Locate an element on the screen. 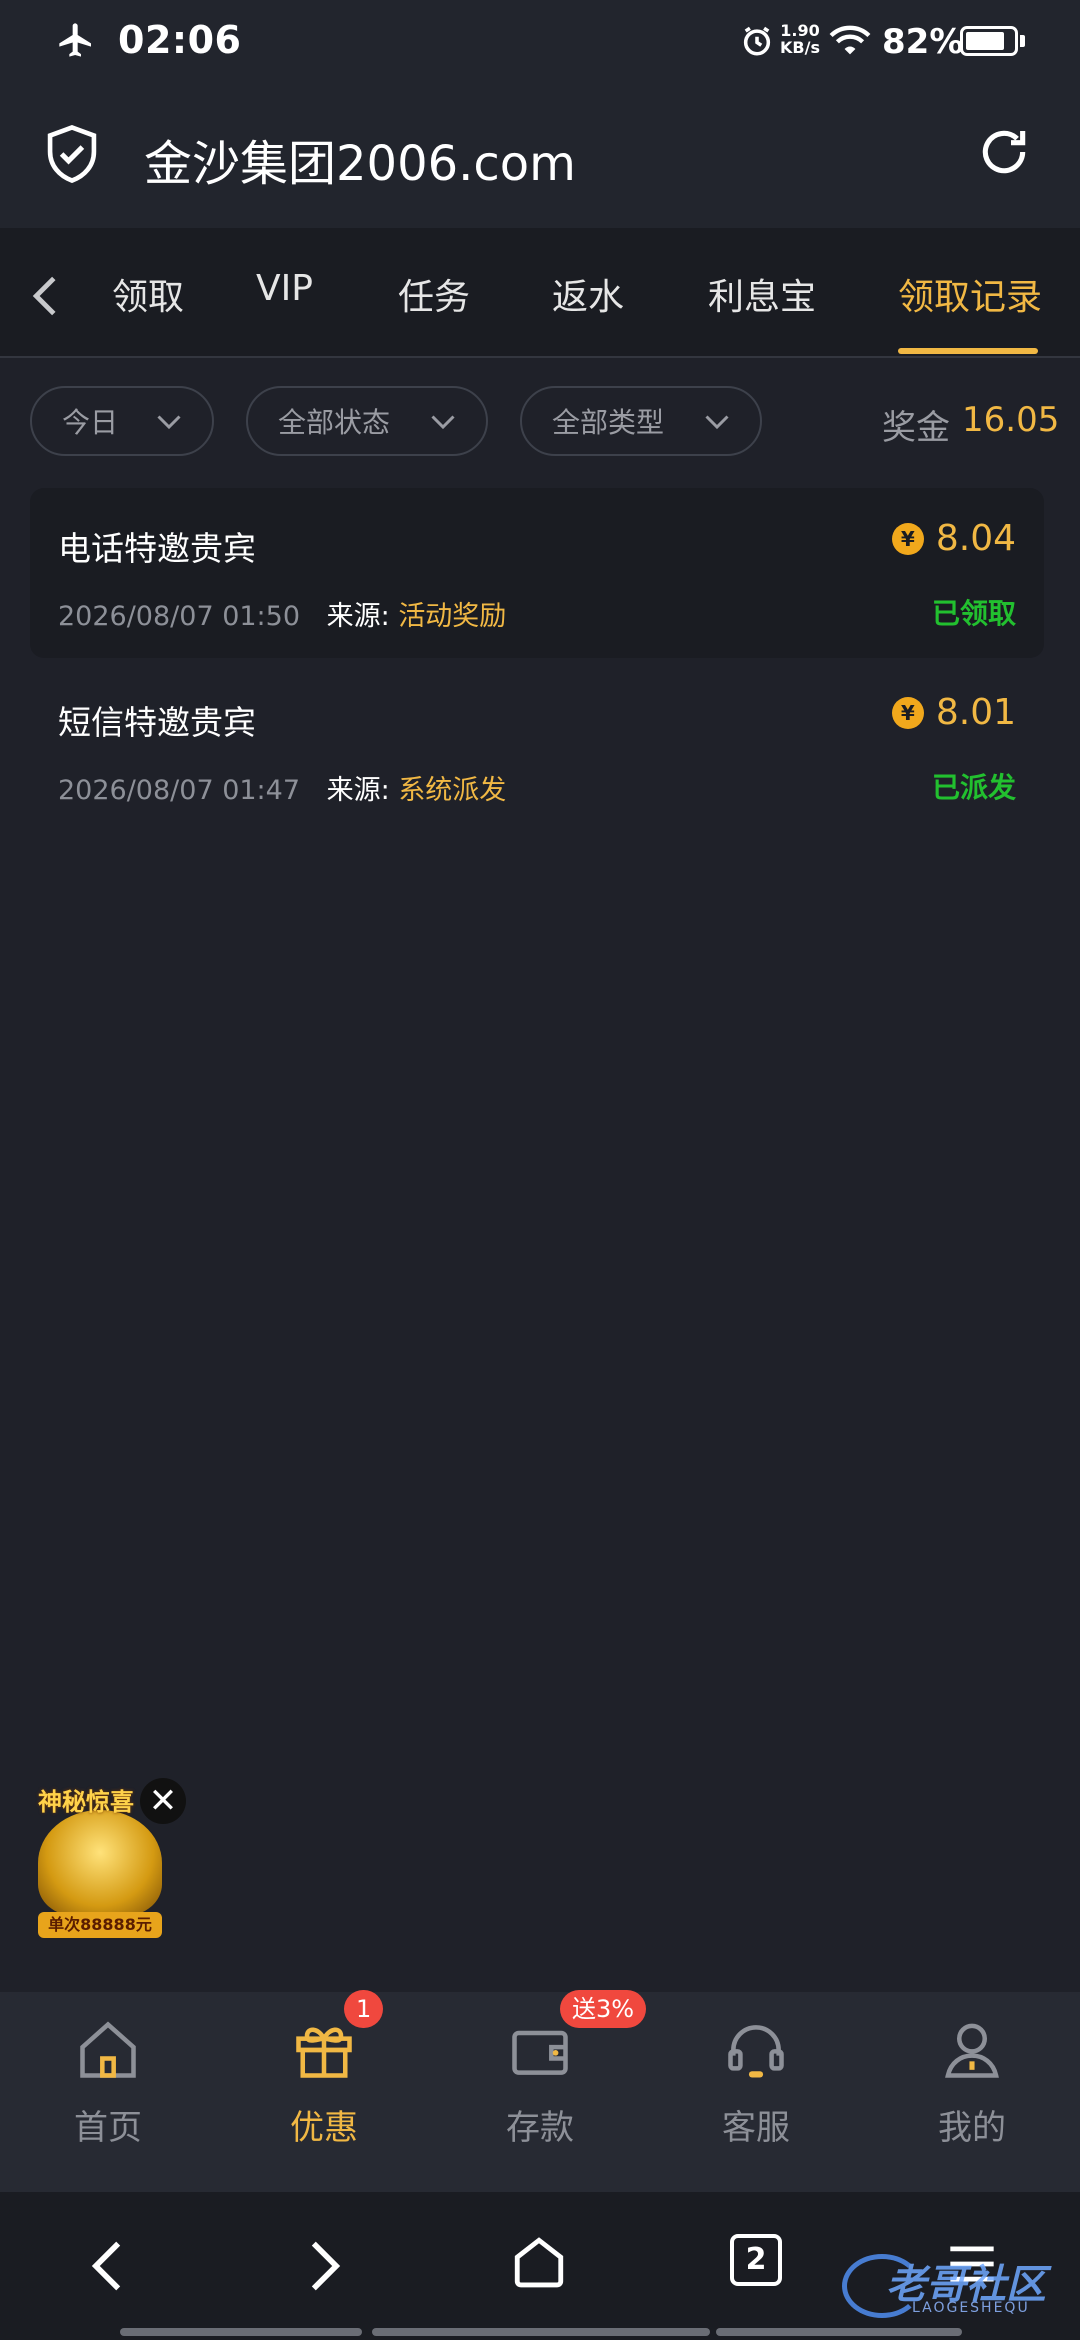 This screenshot has width=1080, height=2340. tab-vip: VIP is located at coordinates (284, 288).